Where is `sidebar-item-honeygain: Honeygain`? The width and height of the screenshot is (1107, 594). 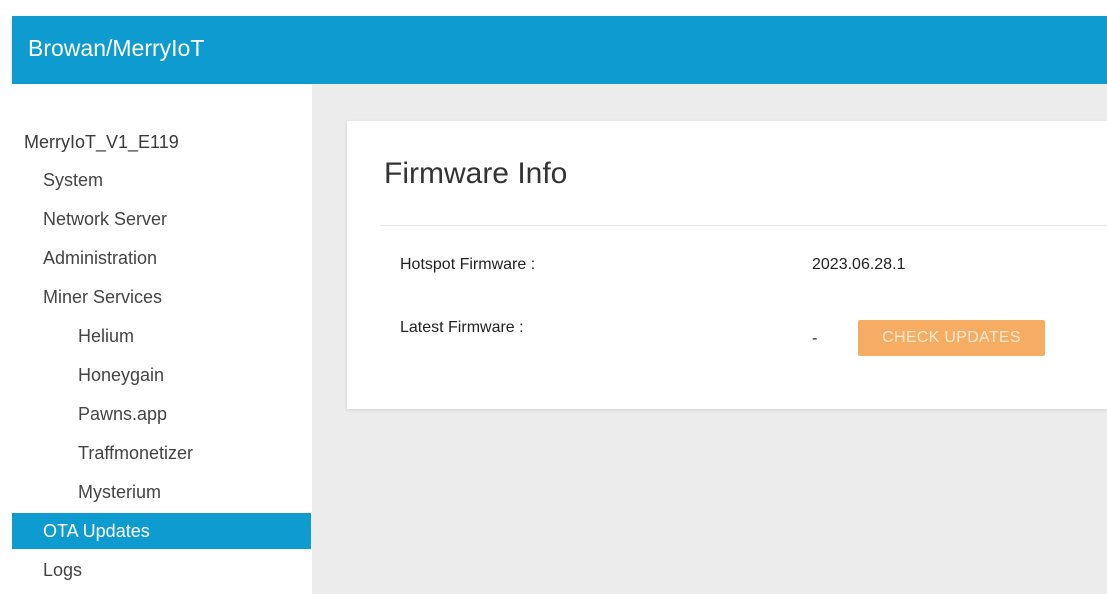
sidebar-item-honeygain: Honeygain is located at coordinates (161, 375).